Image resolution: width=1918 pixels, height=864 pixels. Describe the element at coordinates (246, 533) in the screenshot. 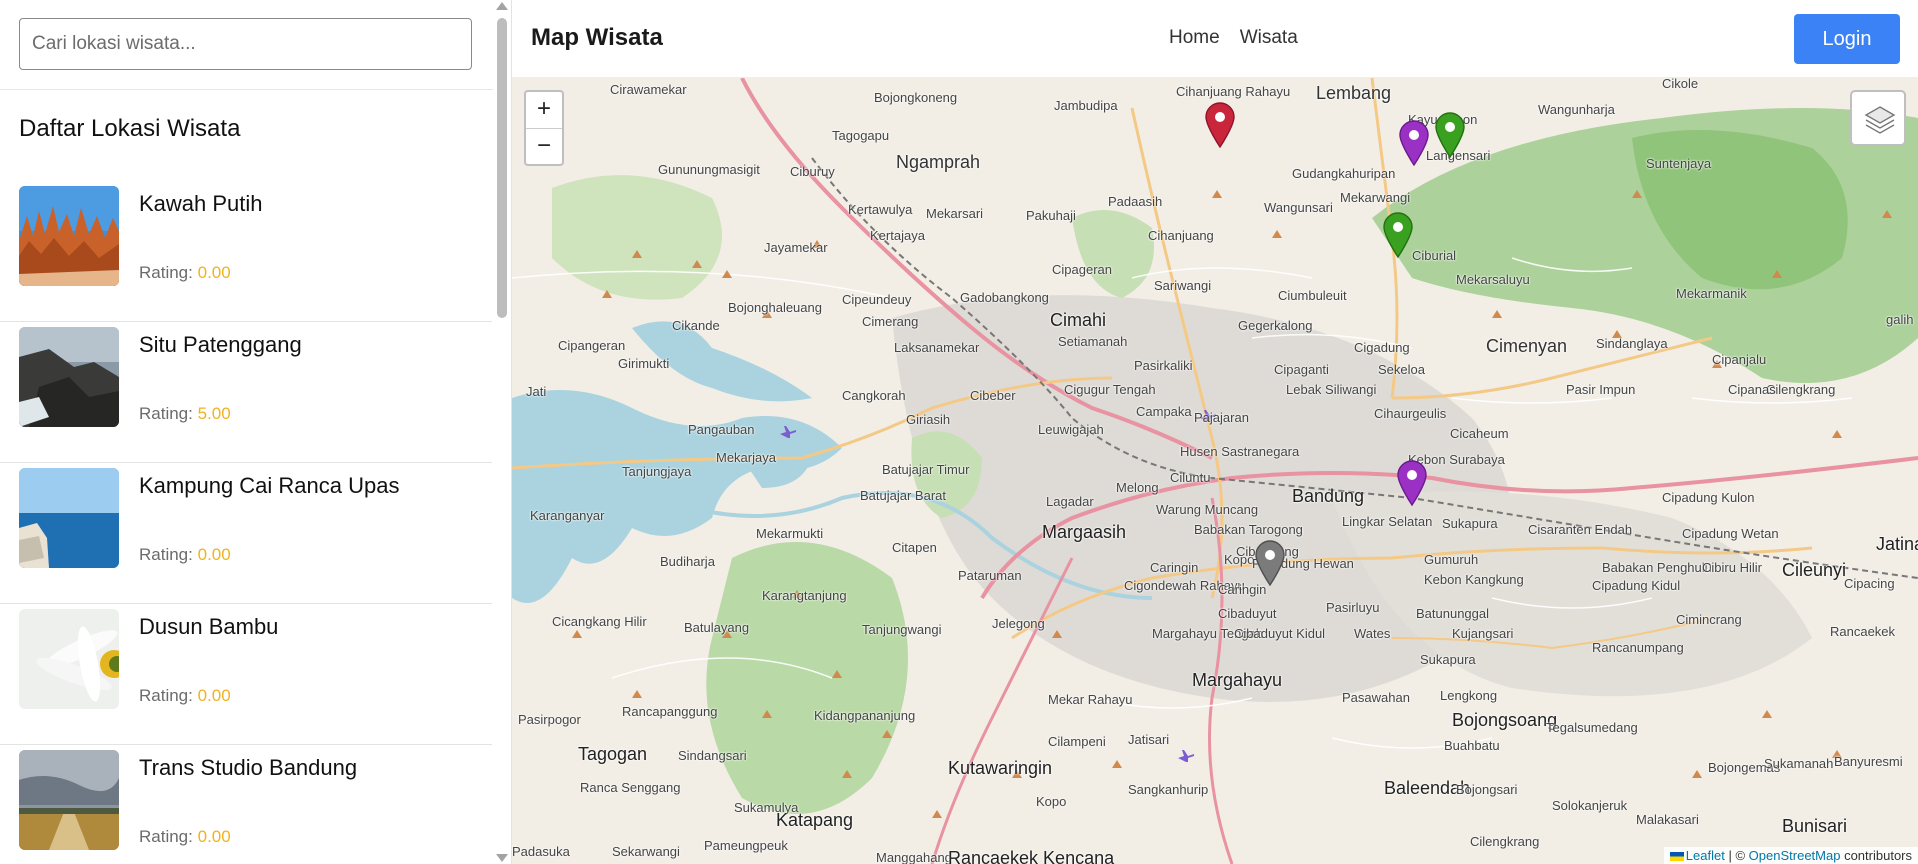

I see `list-item: Kampung Cai Ranca Upas Rating: 0.00` at that location.